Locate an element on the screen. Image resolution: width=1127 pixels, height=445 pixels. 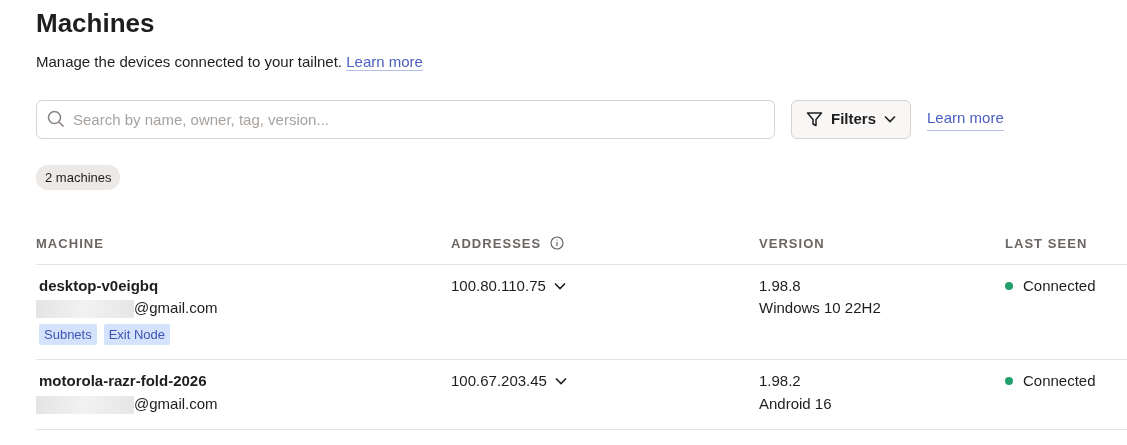
info-icon is located at coordinates (556, 243).